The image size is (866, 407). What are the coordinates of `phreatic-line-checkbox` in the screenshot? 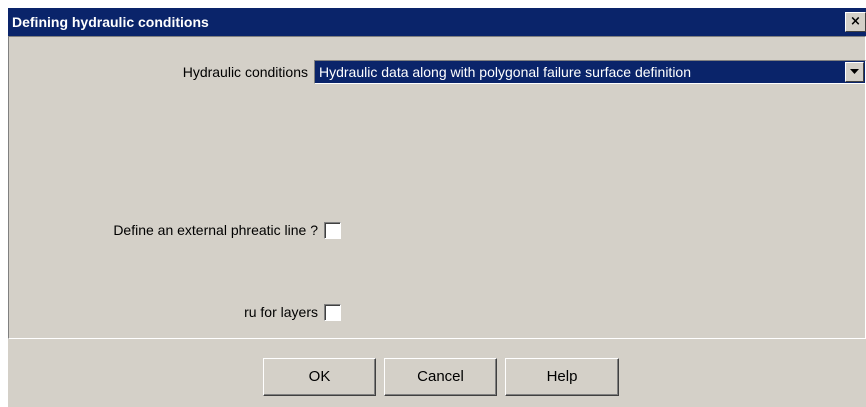 It's located at (332, 230).